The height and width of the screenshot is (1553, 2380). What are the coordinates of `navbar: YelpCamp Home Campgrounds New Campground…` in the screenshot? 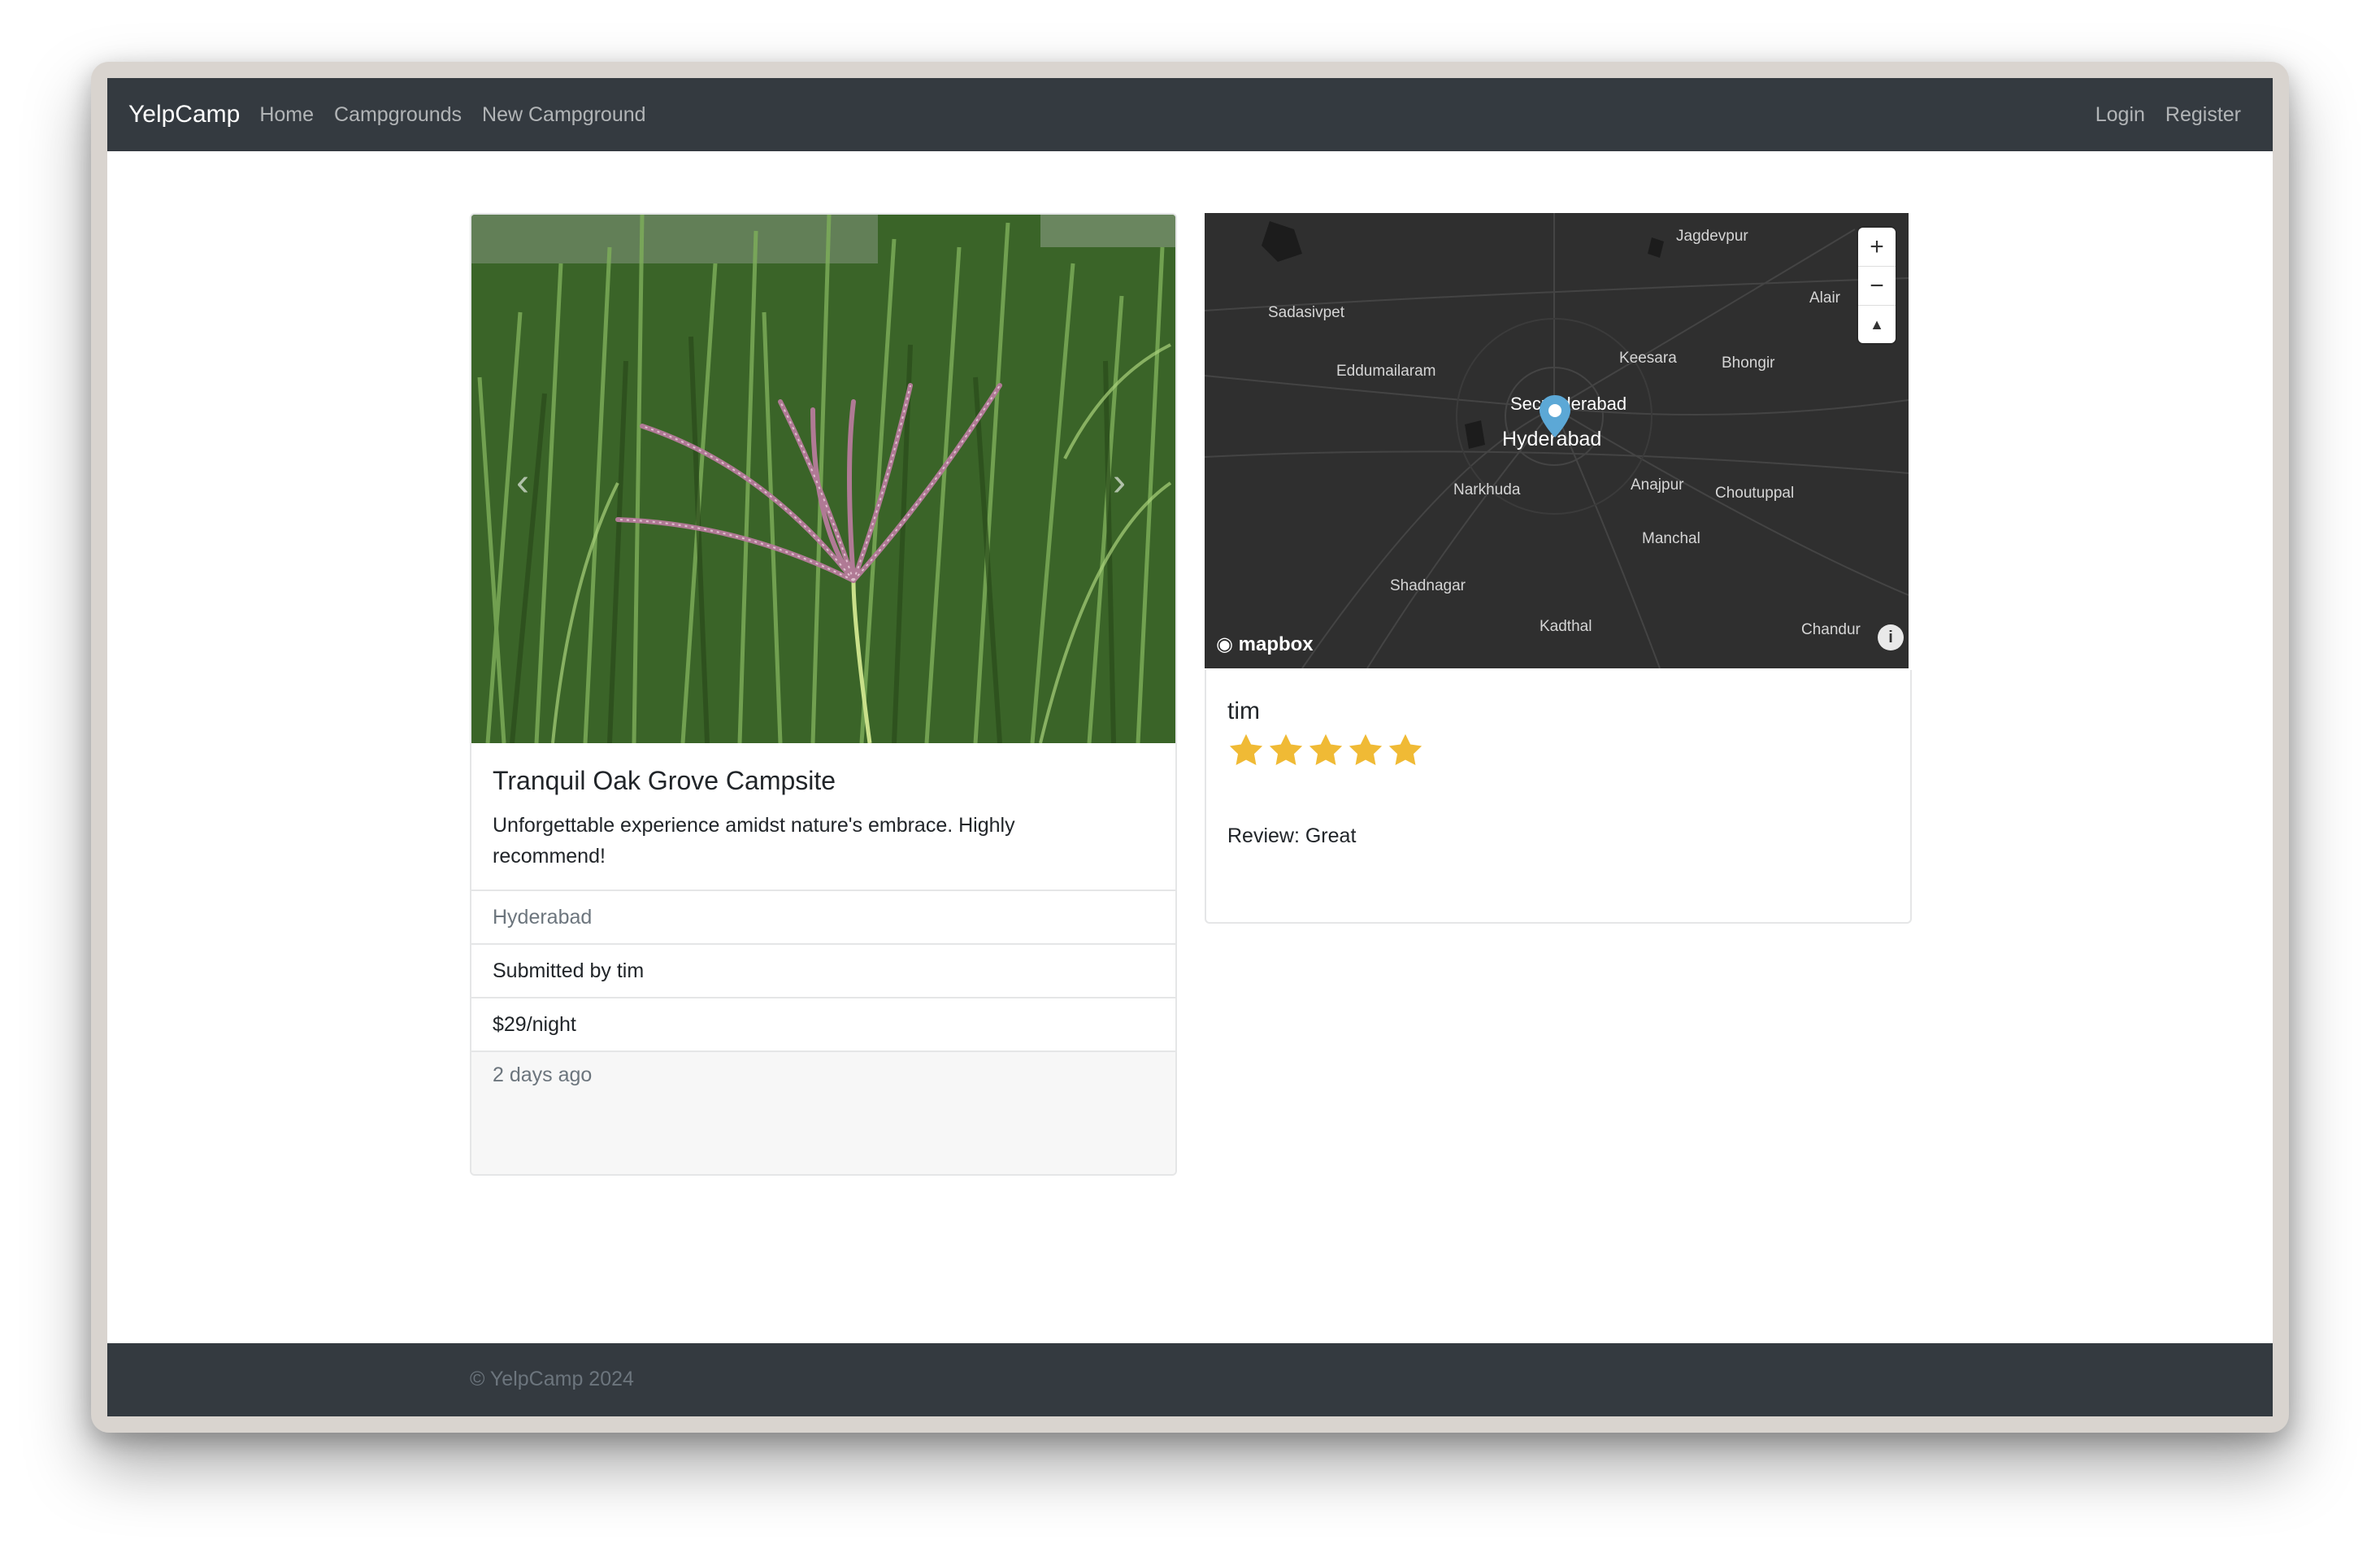 It's located at (1190, 114).